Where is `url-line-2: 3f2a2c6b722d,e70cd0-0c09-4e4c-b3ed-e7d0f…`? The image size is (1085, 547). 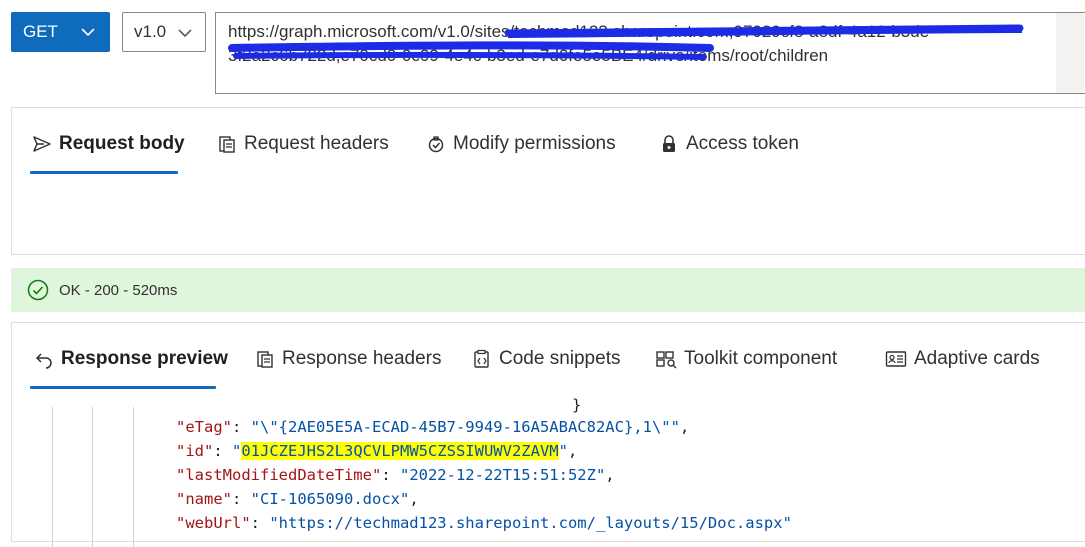
url-line-2: 3f2a2c6b722d,e70cd0-0c09-4e4c-b3ed-e7d0f… is located at coordinates (528, 55).